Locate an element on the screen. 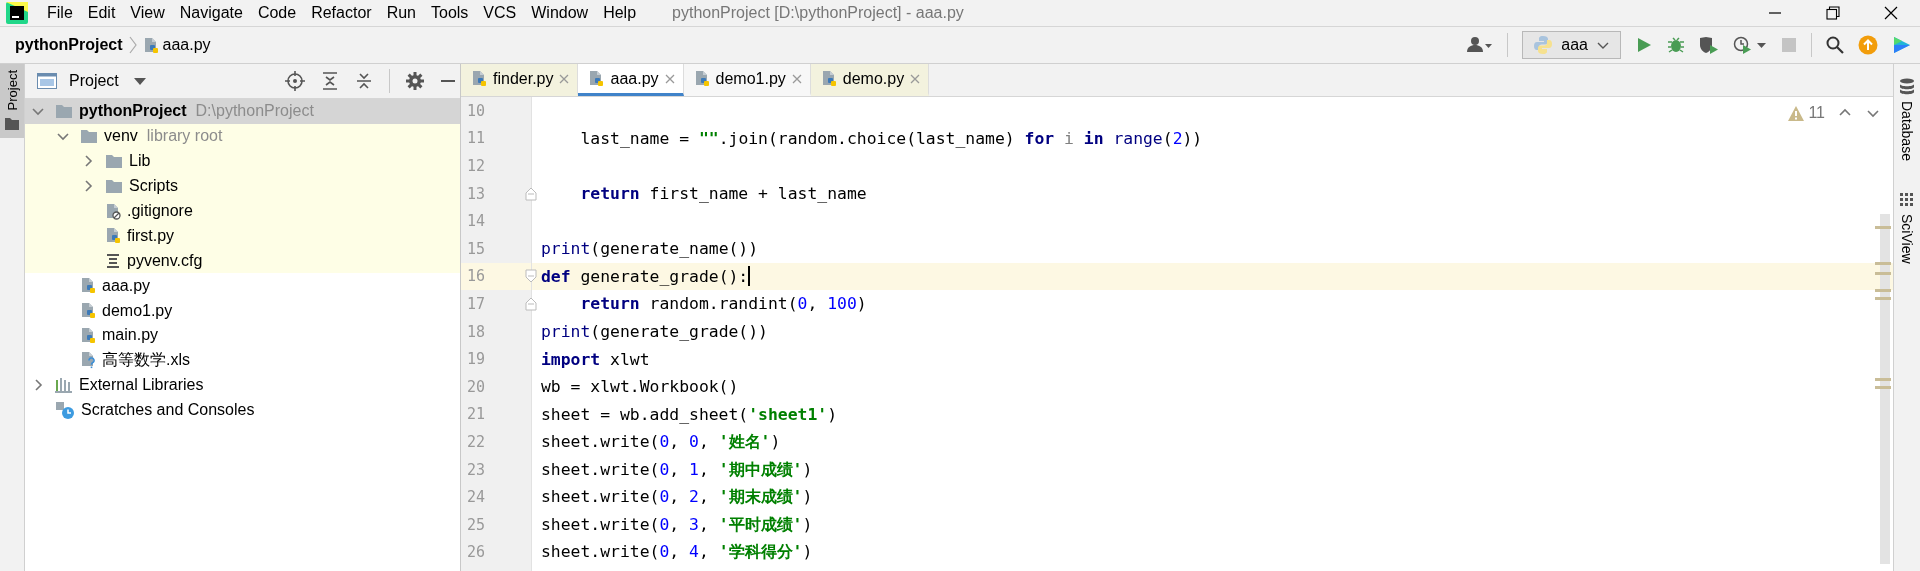 The height and width of the screenshot is (571, 1920). stop-icon is located at coordinates (1789, 45).